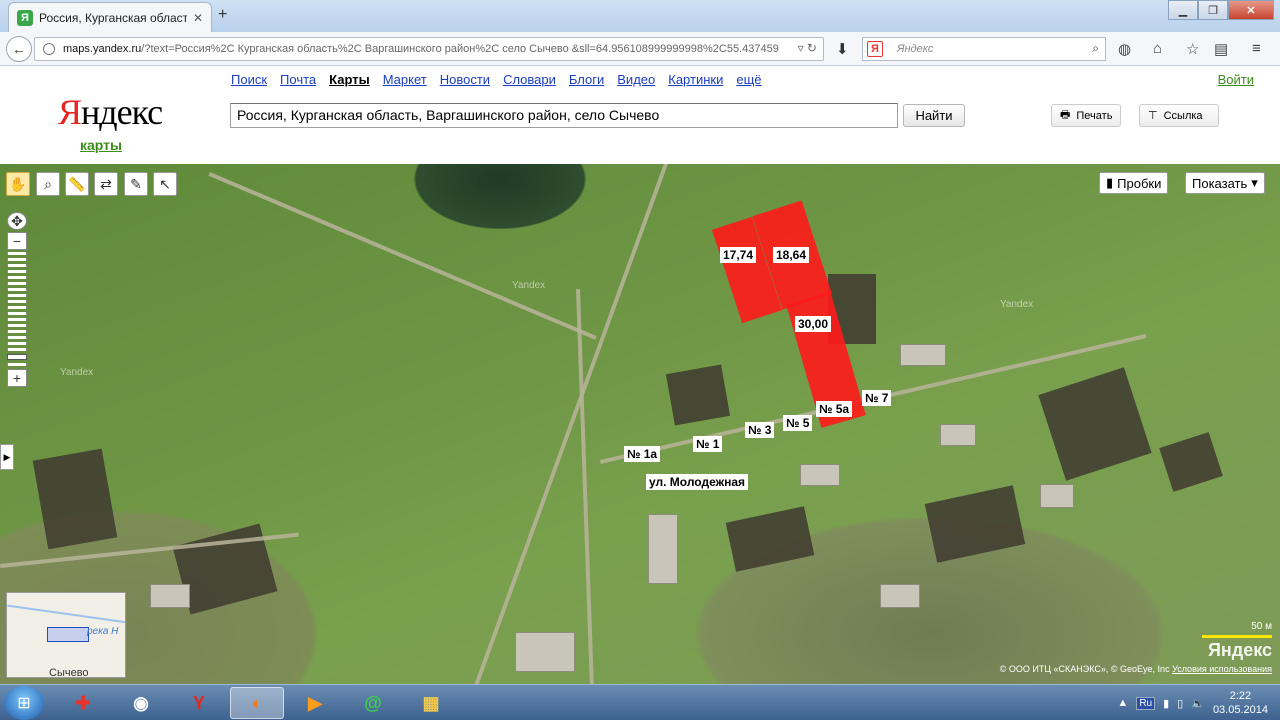 Image resolution: width=1280 pixels, height=721 pixels. What do you see at coordinates (373, 703) in the screenshot?
I see `icq-icon: @` at bounding box center [373, 703].